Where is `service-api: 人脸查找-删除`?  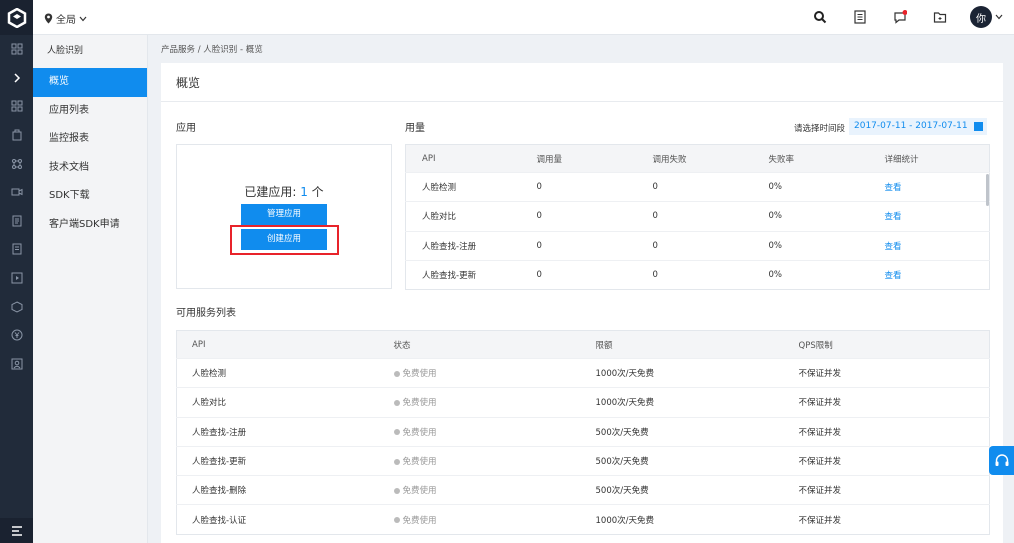 service-api: 人脸查找-删除 is located at coordinates (277, 490).